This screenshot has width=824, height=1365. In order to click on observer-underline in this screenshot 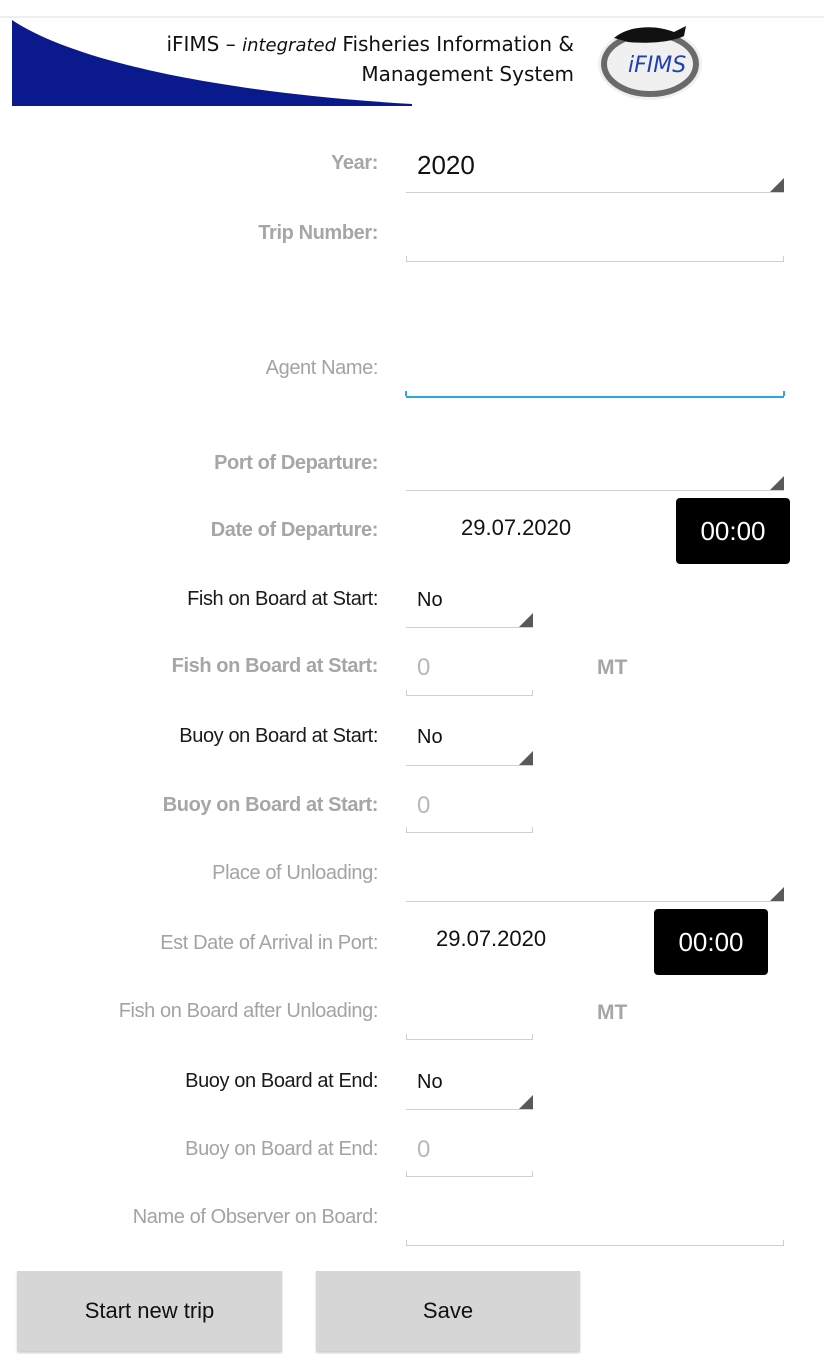, I will do `click(595, 1245)`.